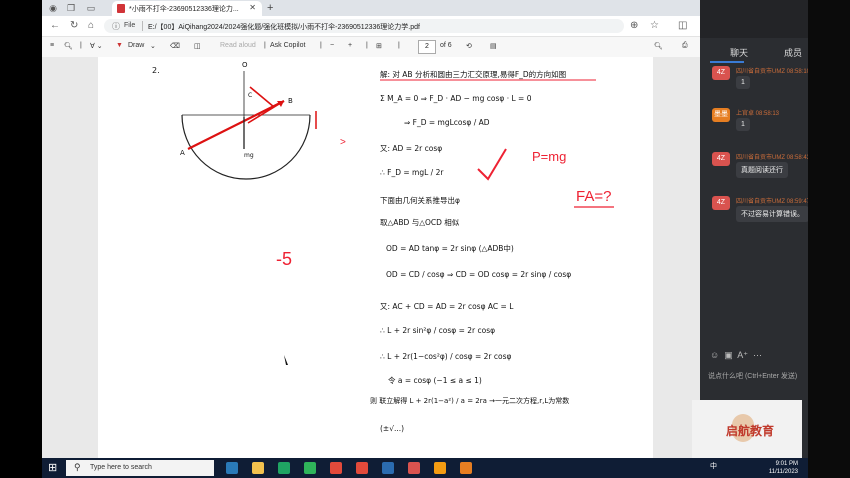 This screenshot has height=478, width=850. Describe the element at coordinates (772, 214) in the screenshot. I see `message-text: 不过容易计算错误。` at that location.